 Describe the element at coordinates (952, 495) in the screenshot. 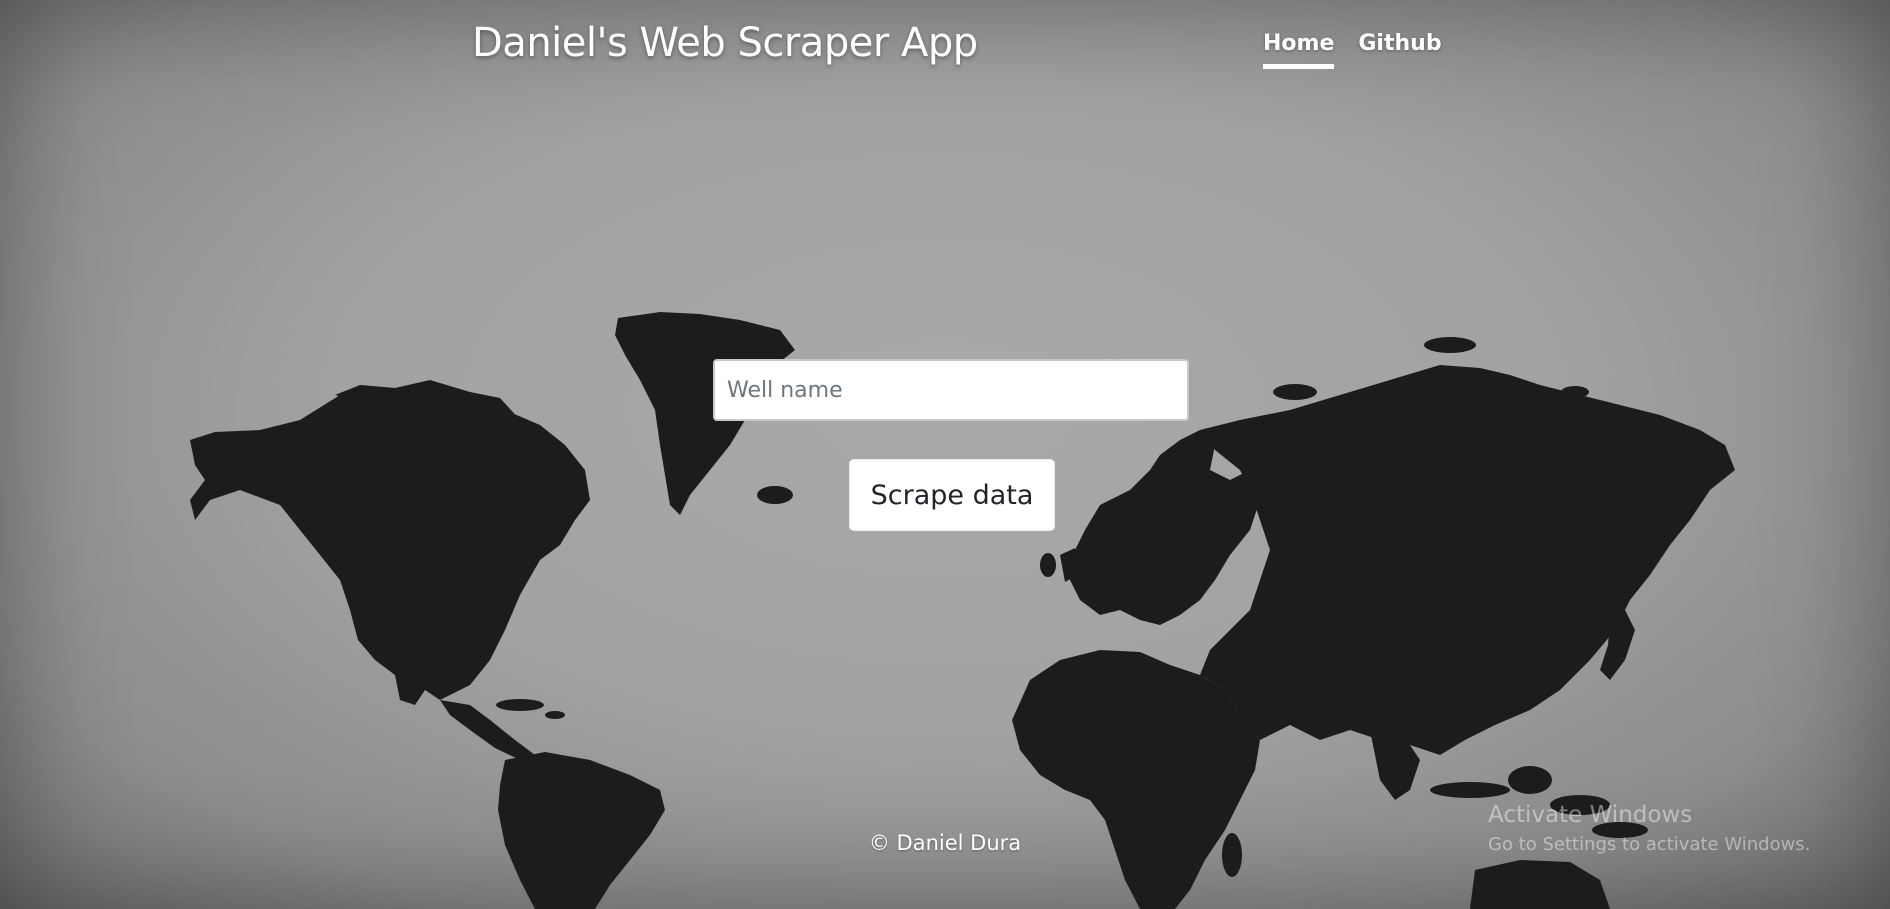

I see `scrape-data-button: Scrape data` at that location.